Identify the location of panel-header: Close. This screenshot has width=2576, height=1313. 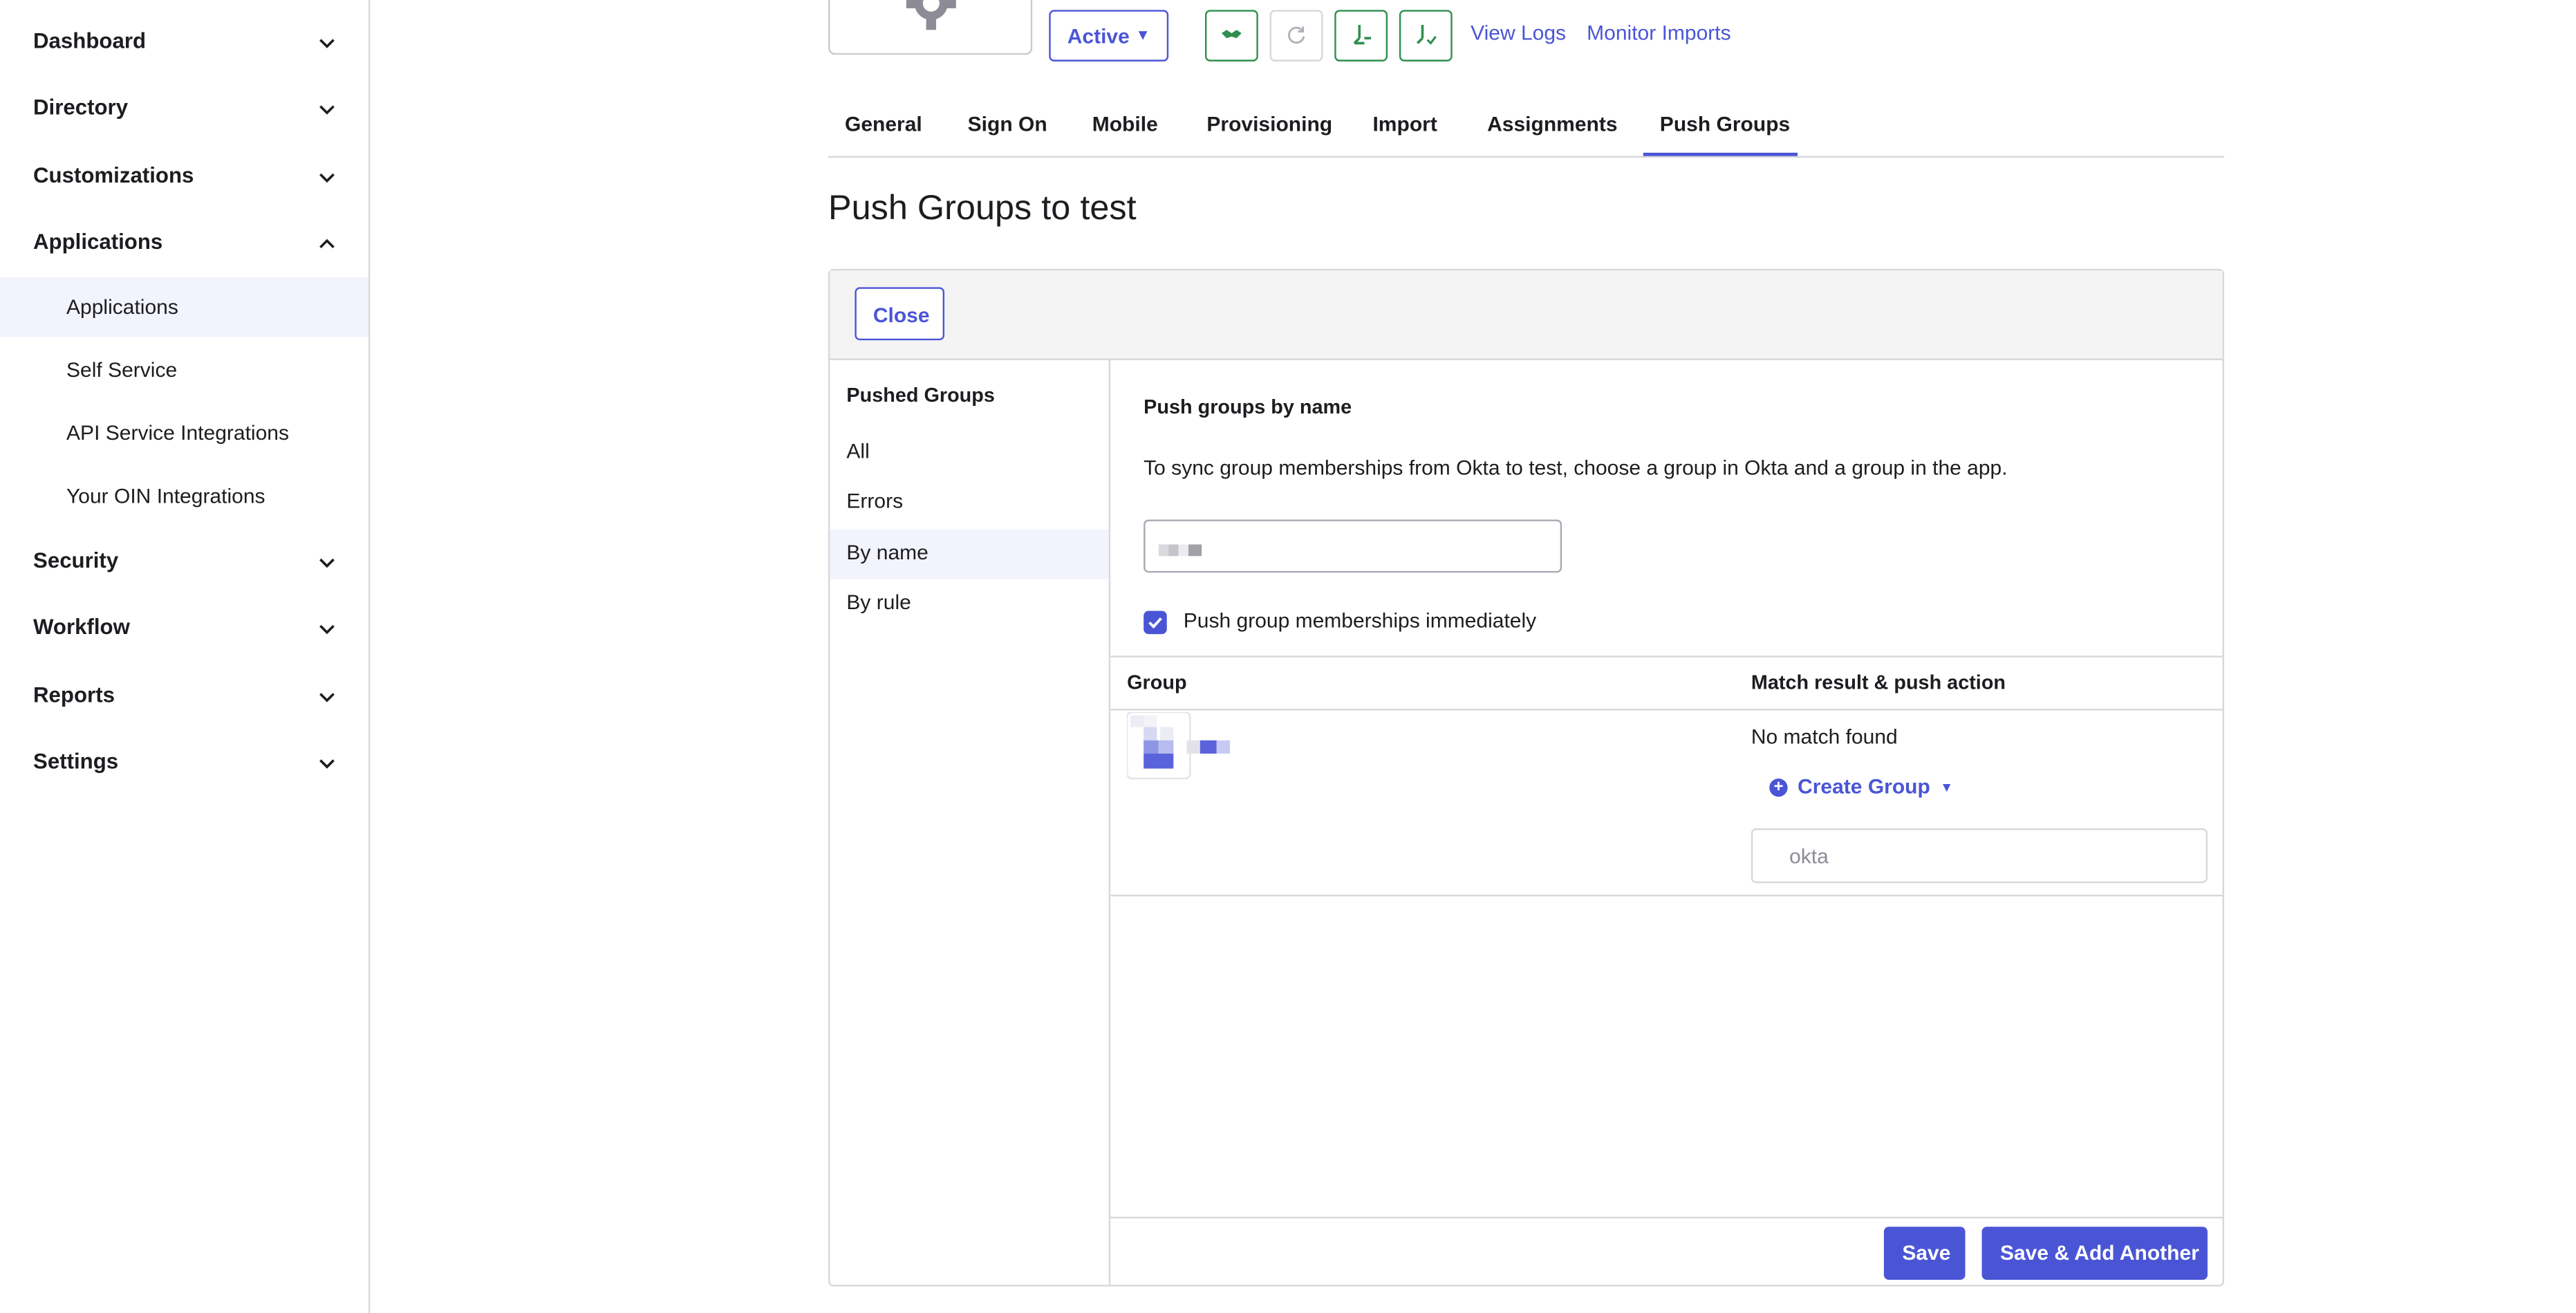
(1526, 315).